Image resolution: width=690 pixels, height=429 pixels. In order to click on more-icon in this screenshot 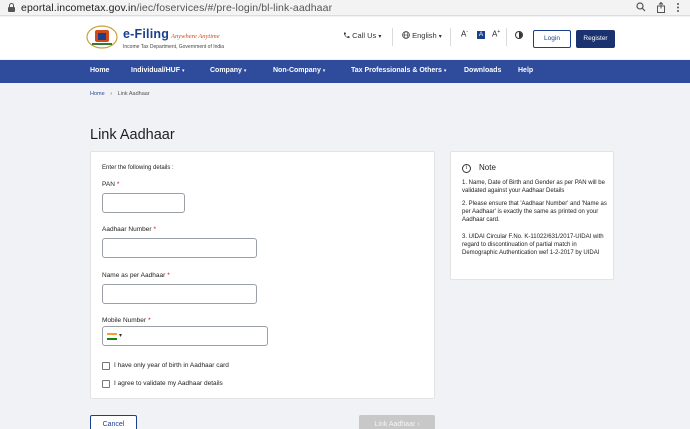, I will do `click(678, 9)`.